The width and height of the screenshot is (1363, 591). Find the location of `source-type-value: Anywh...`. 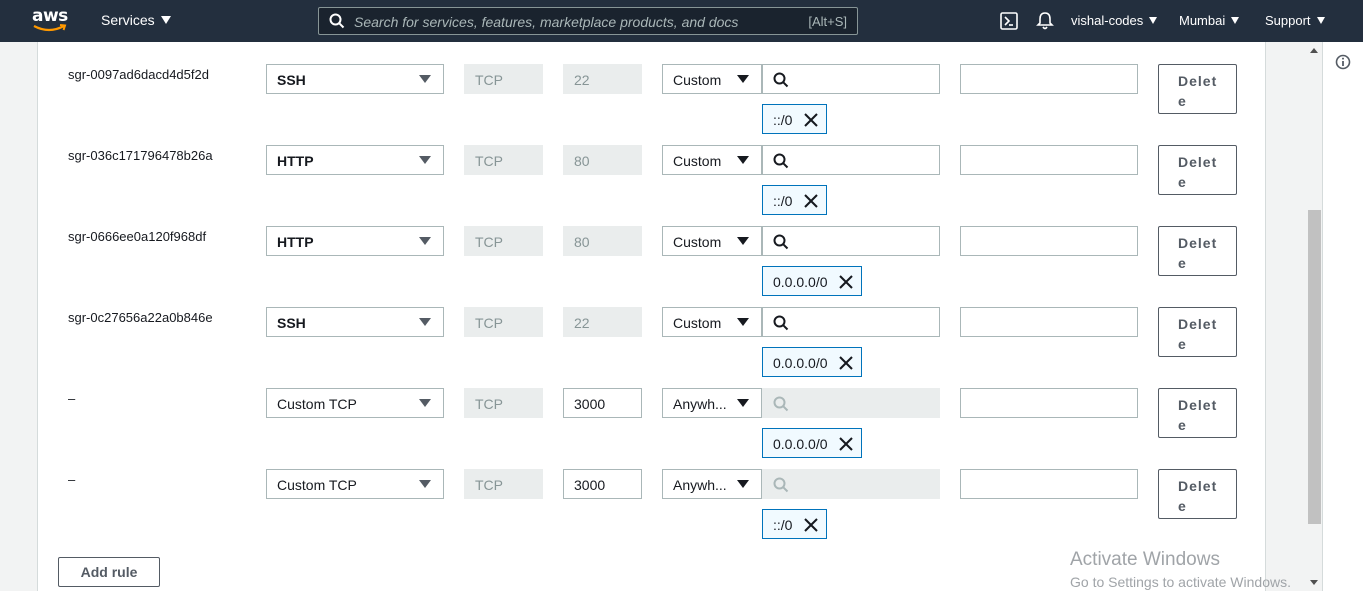

source-type-value: Anywh... is located at coordinates (700, 485).